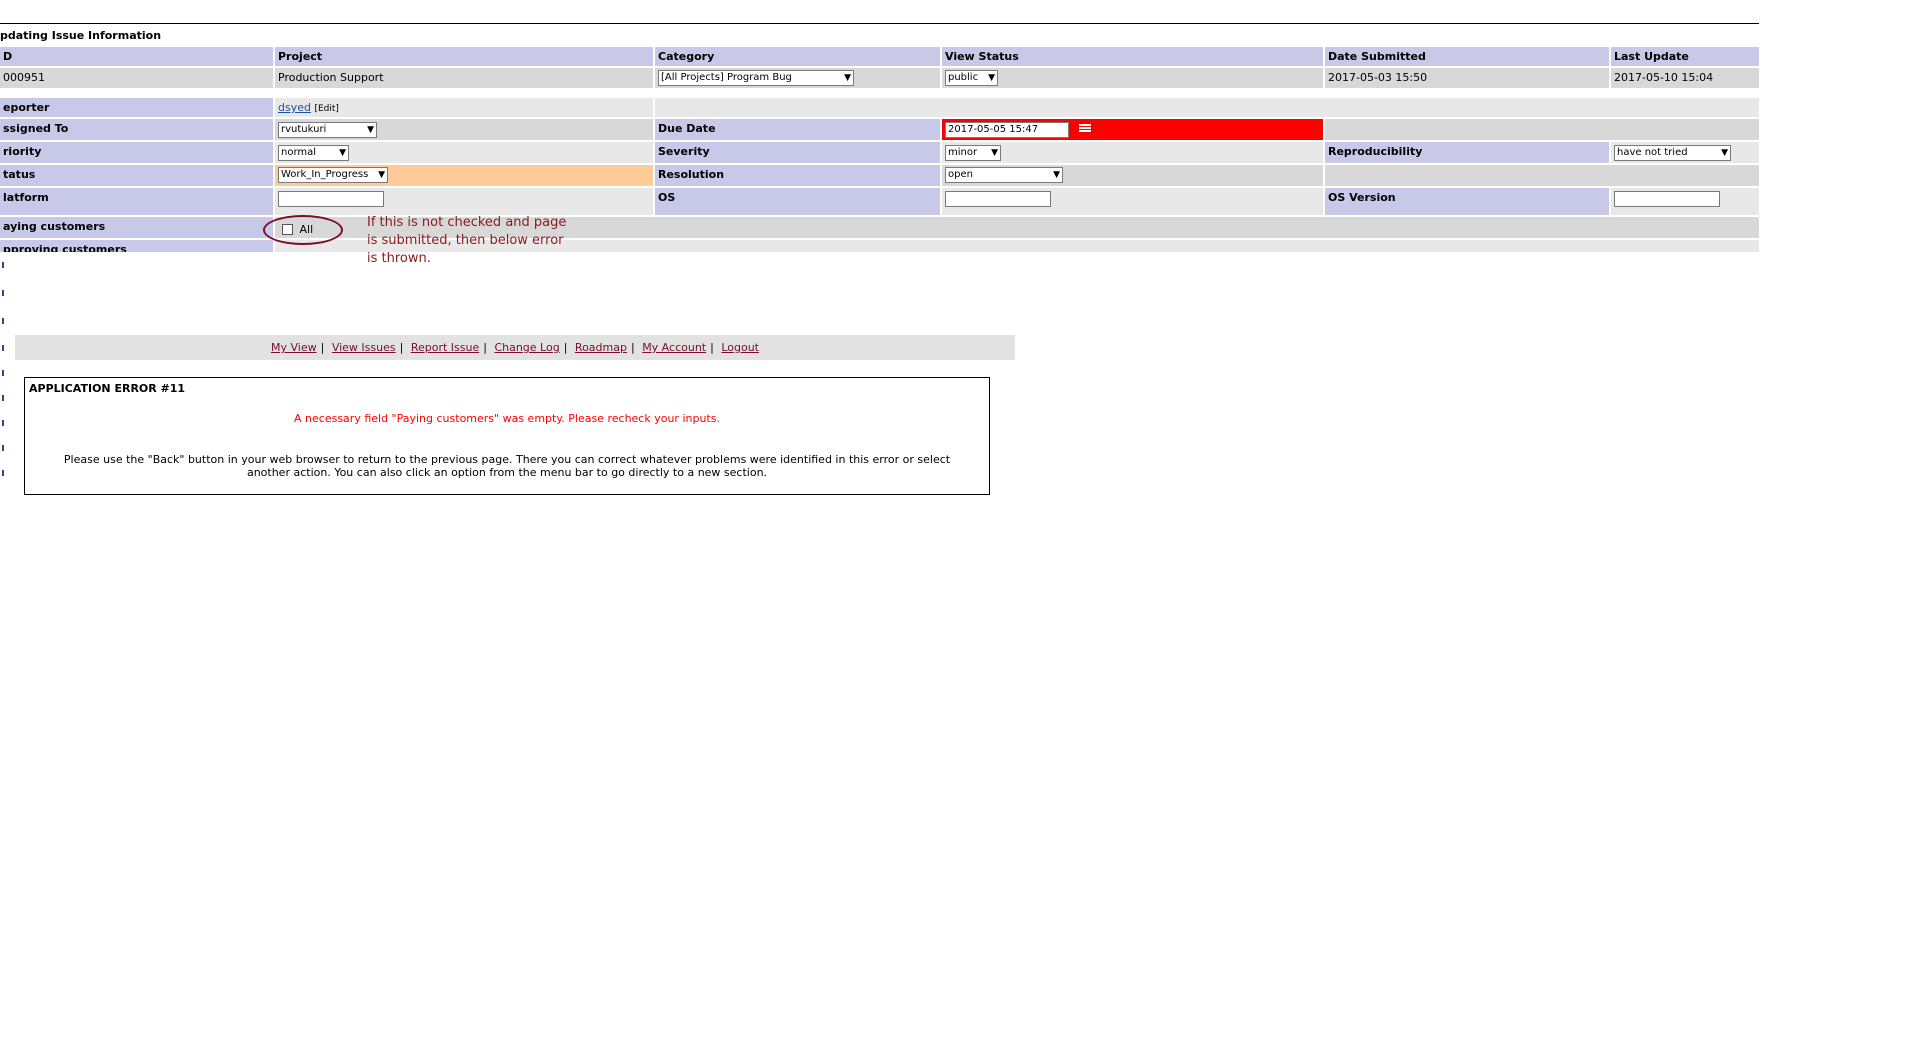 Image resolution: width=1912 pixels, height=1038 pixels. What do you see at coordinates (526, 347) in the screenshot?
I see `menu-change-log: Change Log` at bounding box center [526, 347].